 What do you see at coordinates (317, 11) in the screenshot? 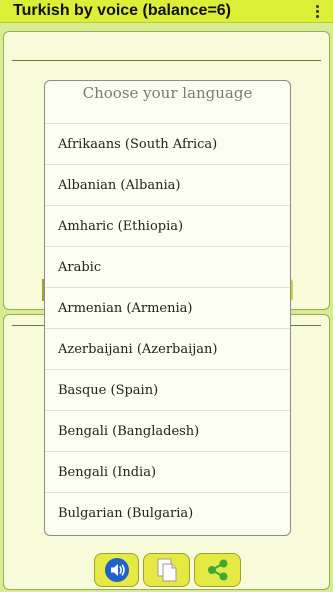
I see `more-vert-icon` at bounding box center [317, 11].